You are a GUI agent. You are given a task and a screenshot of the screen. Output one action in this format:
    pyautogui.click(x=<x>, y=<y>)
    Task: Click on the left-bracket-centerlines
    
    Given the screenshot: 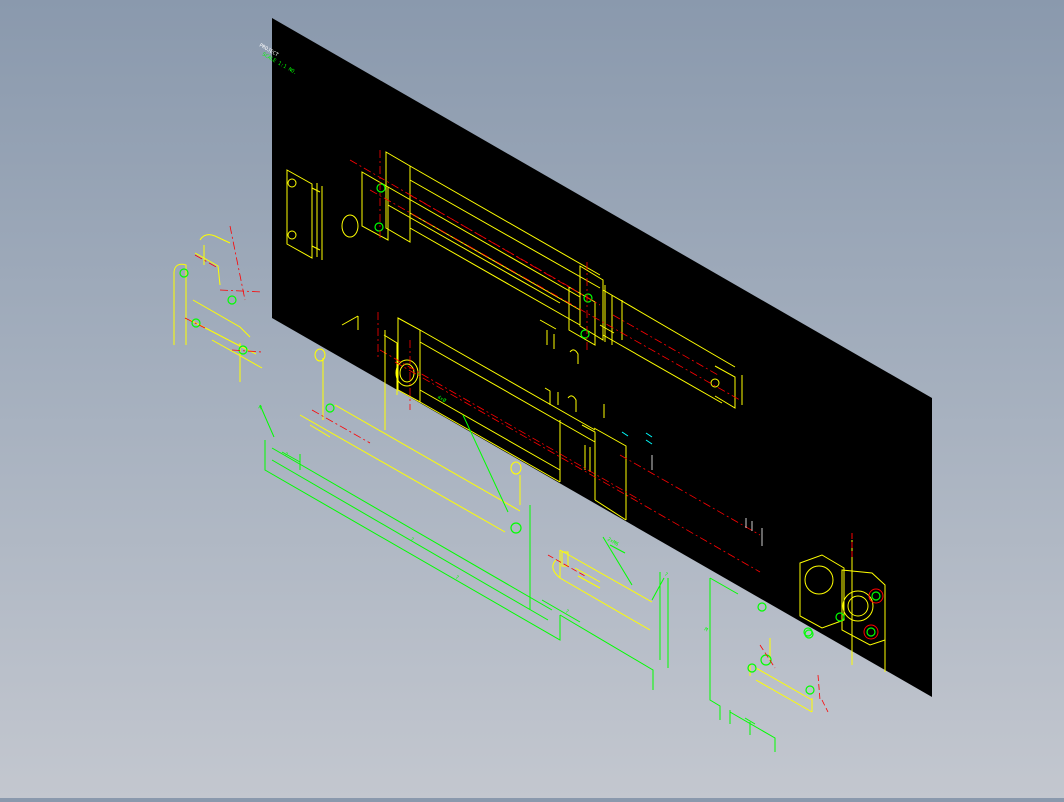 What is the action you would take?
    pyautogui.click(x=223, y=289)
    